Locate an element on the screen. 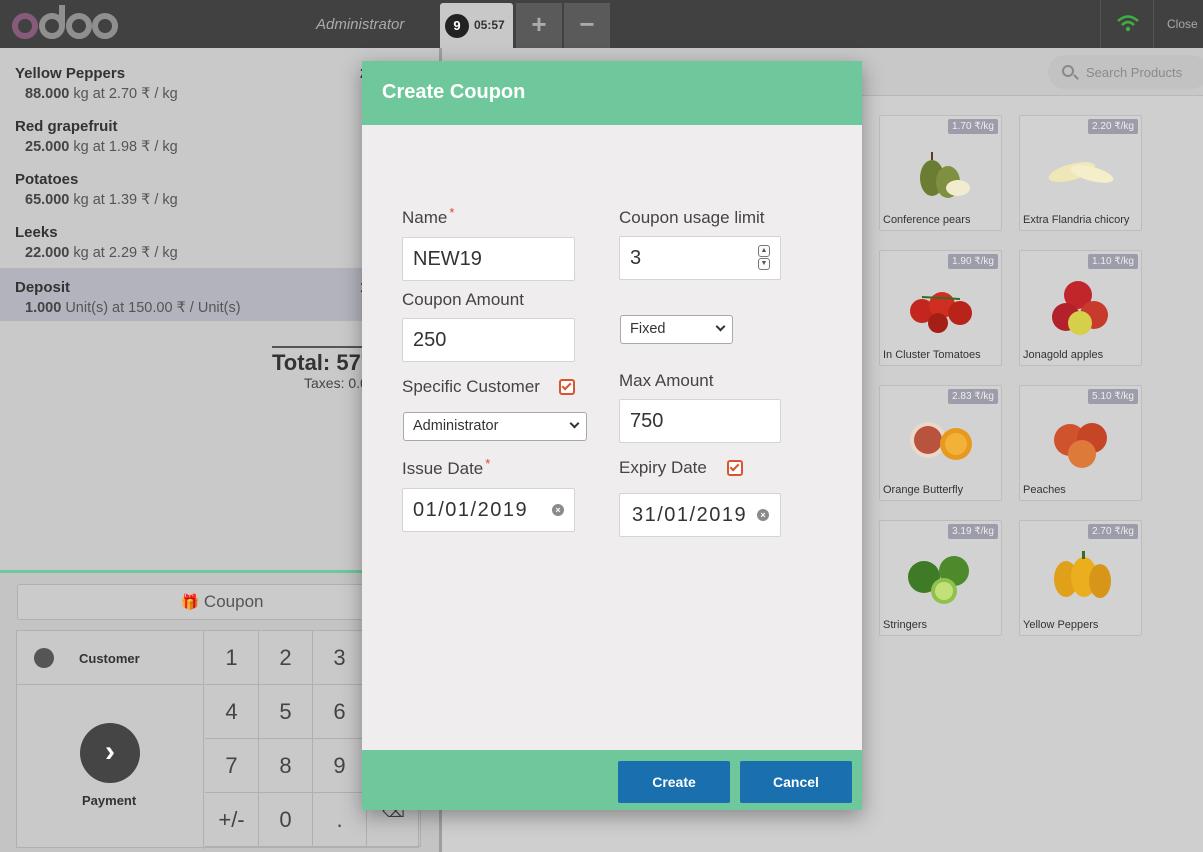  customer-button: Customer is located at coordinates (110, 658).